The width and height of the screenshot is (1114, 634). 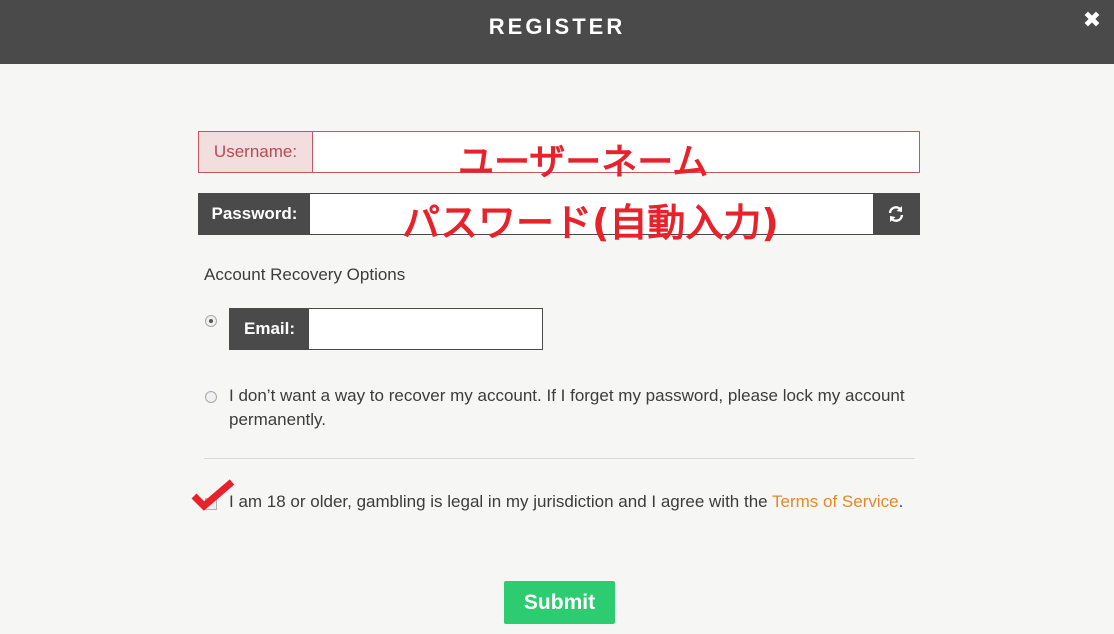 What do you see at coordinates (583, 162) in the screenshot?
I see `username-annotation: ユーザーネーム` at bounding box center [583, 162].